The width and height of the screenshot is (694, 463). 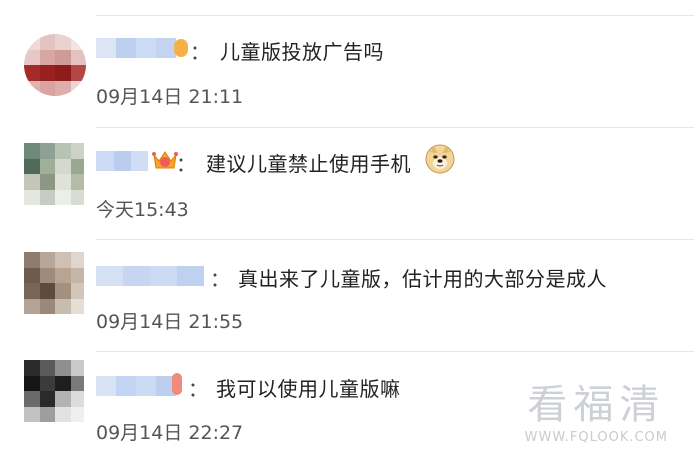 I want to click on comment-time: 今天15:43, so click(x=142, y=210).